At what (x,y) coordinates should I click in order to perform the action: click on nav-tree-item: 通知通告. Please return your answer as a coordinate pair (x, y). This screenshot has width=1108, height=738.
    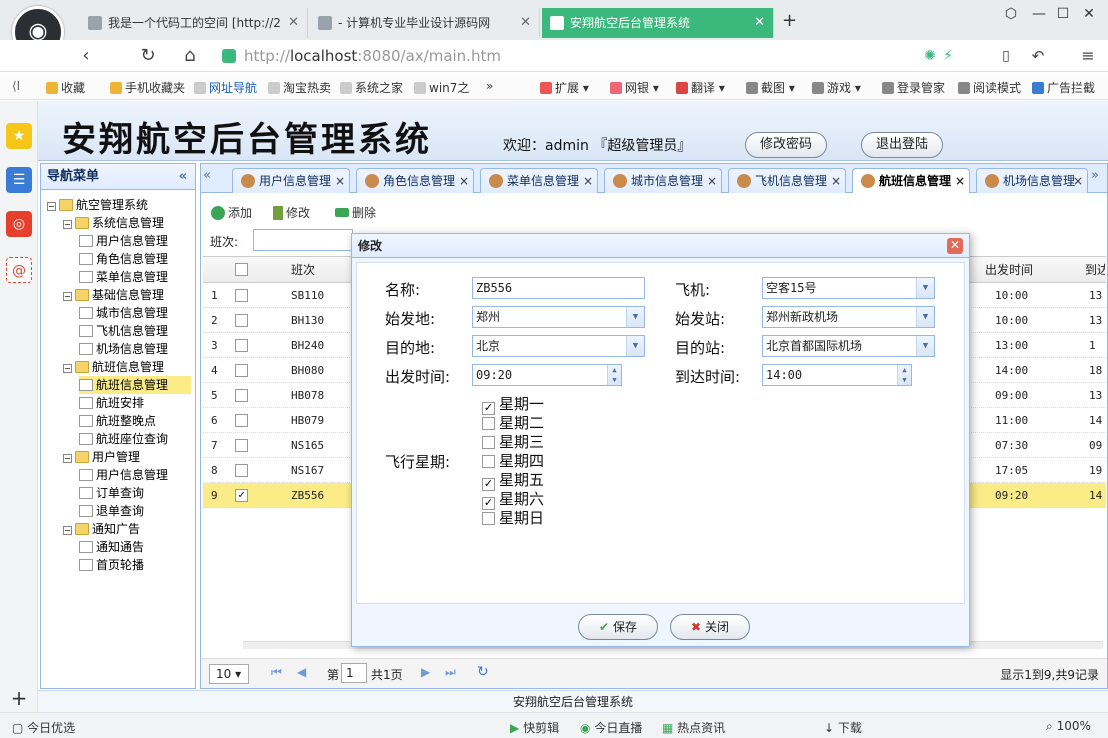
    Looking at the image, I should click on (135, 547).